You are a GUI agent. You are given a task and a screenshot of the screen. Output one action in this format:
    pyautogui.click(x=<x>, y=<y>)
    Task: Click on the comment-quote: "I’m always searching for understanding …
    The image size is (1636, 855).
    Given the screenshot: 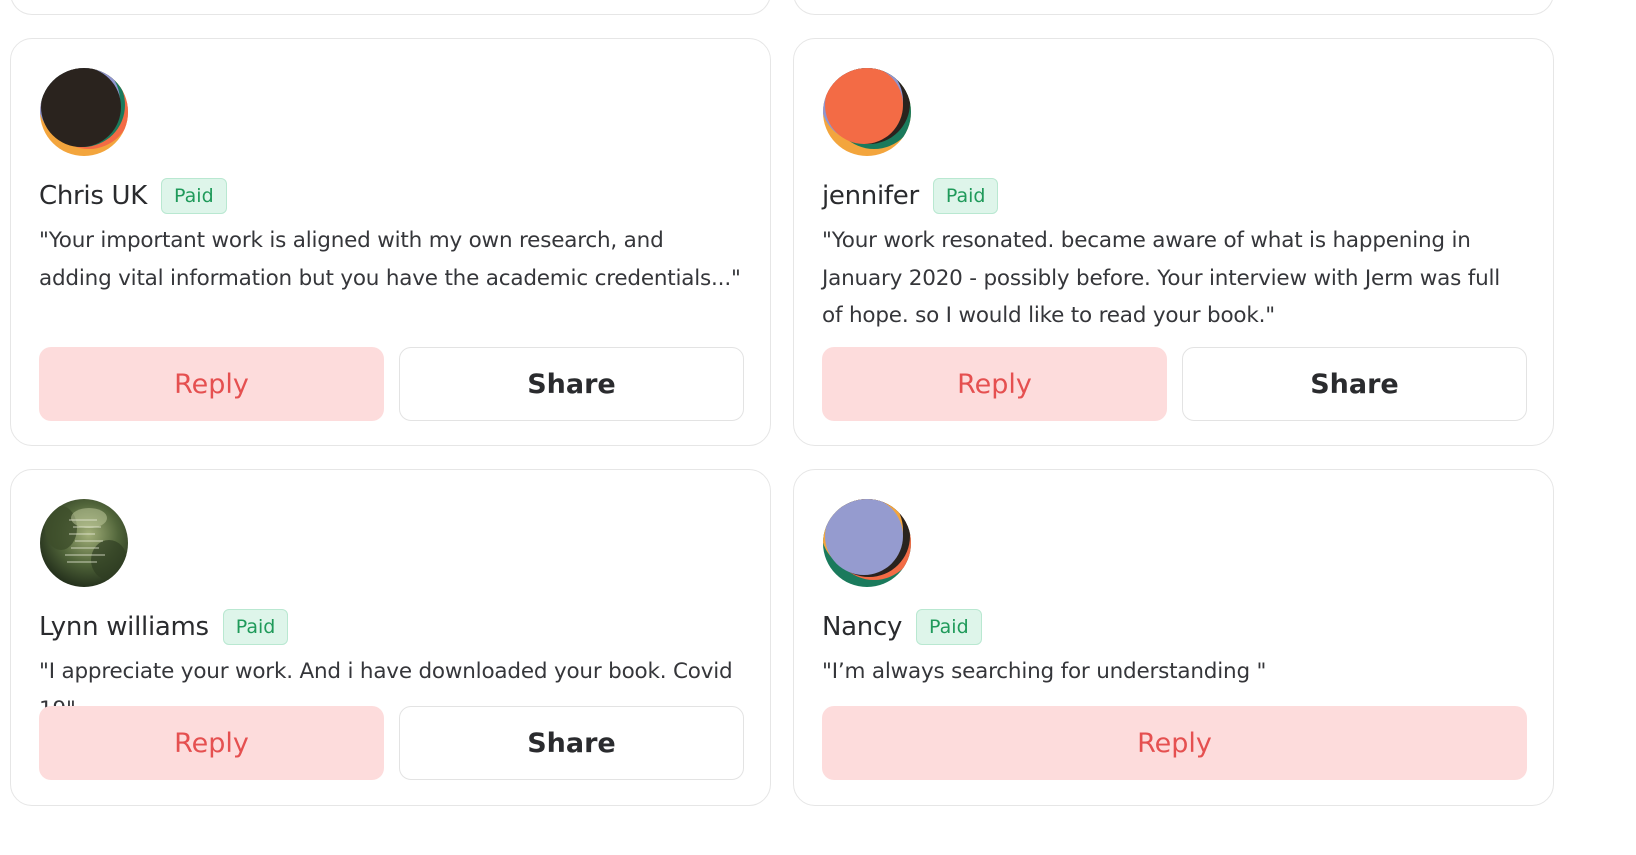 What is the action you would take?
    pyautogui.click(x=1044, y=671)
    